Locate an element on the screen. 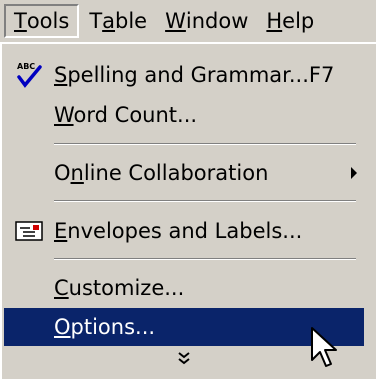 This screenshot has height=379, width=376. menu-item-spelling-and-grammar: ABC Spelling and Grammar... F7 is located at coordinates (184, 75).